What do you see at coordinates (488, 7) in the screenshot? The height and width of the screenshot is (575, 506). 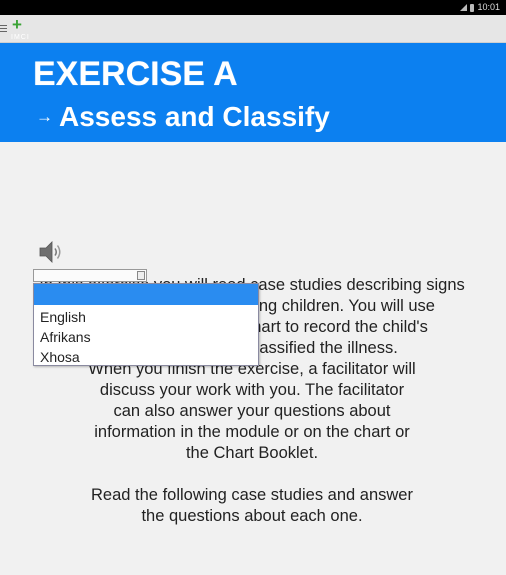 I see `status-clock: 10:01` at bounding box center [488, 7].